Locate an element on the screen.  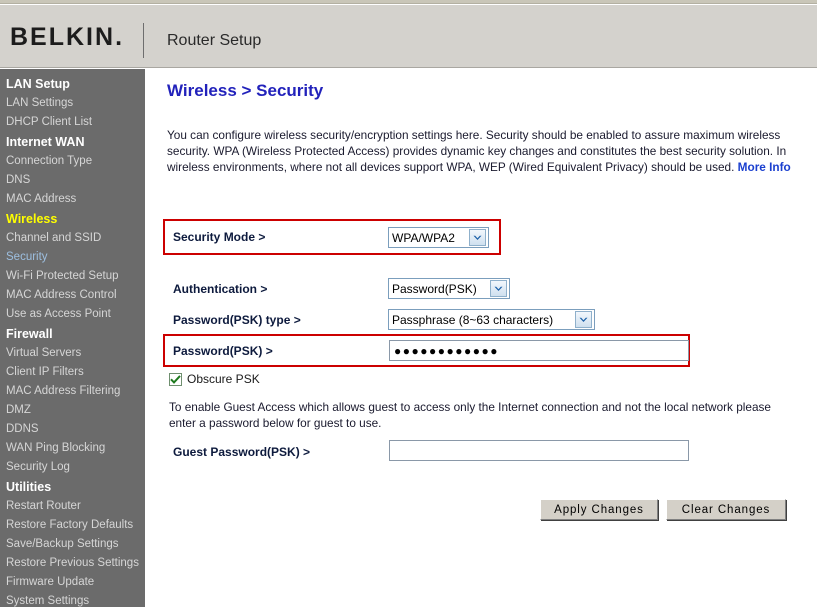
check-icon is located at coordinates (175, 379).